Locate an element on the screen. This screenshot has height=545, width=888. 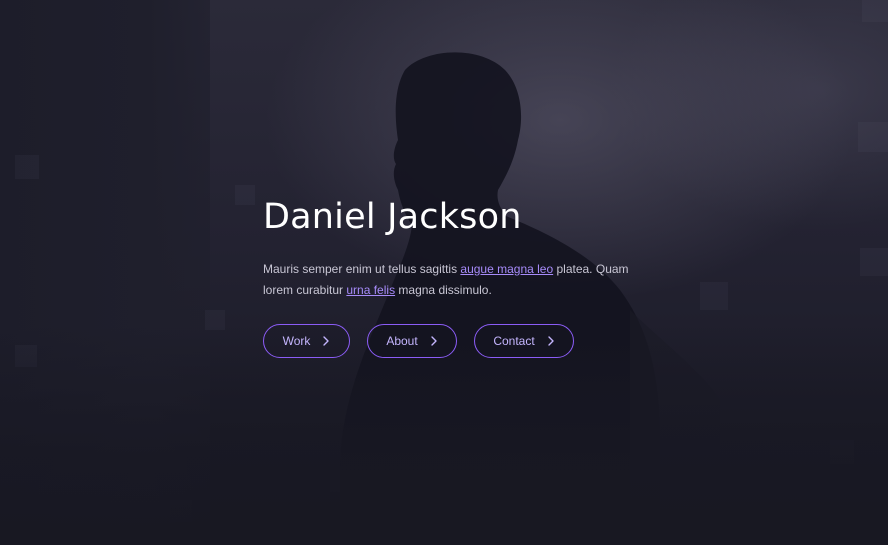
about-button: About is located at coordinates (412, 341).